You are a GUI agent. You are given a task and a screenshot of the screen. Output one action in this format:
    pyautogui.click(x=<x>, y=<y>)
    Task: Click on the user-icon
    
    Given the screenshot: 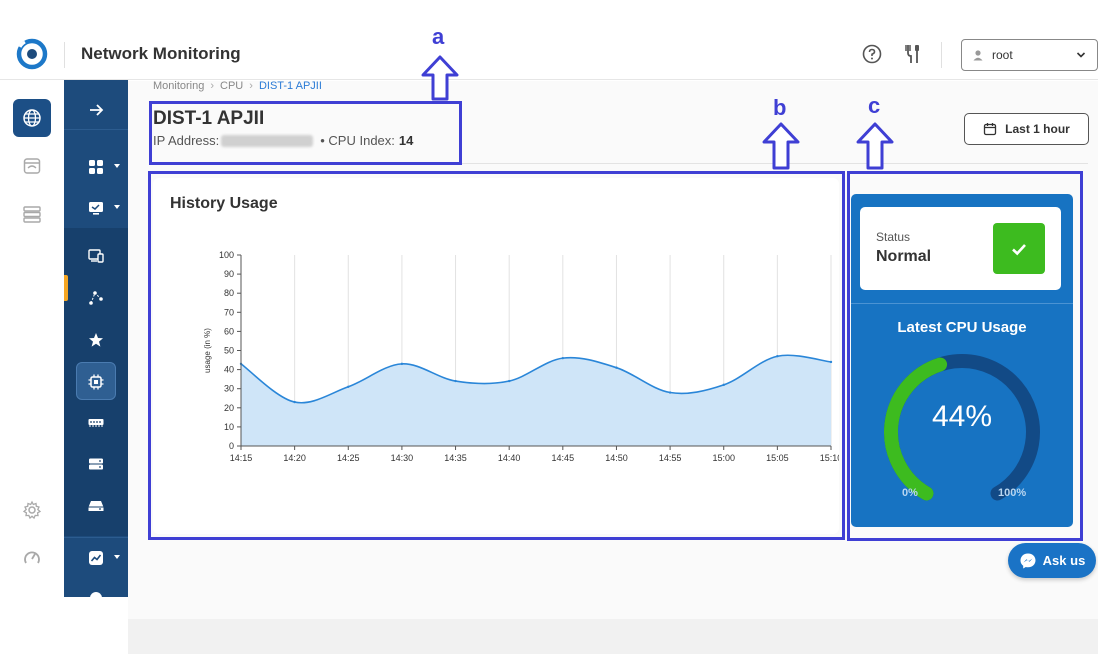 What is the action you would take?
    pyautogui.click(x=978, y=55)
    